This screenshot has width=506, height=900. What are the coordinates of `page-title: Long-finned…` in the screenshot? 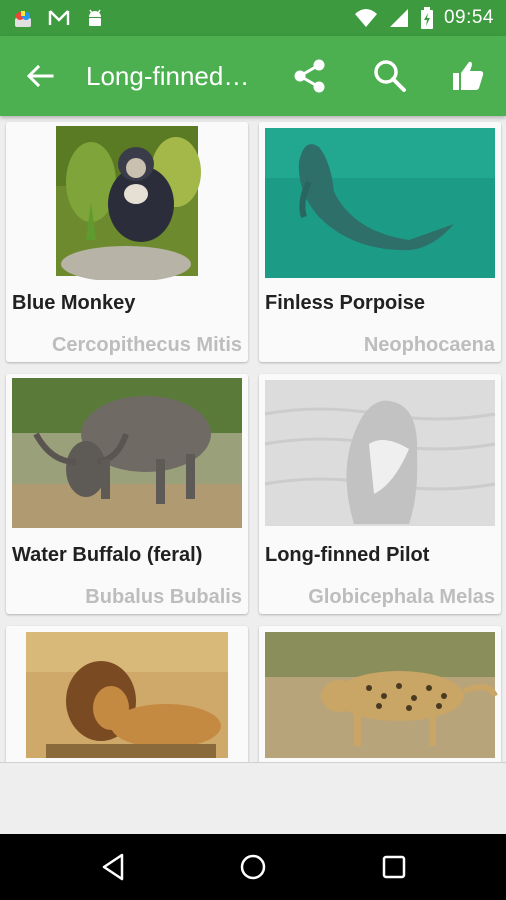 It's located at (168, 76).